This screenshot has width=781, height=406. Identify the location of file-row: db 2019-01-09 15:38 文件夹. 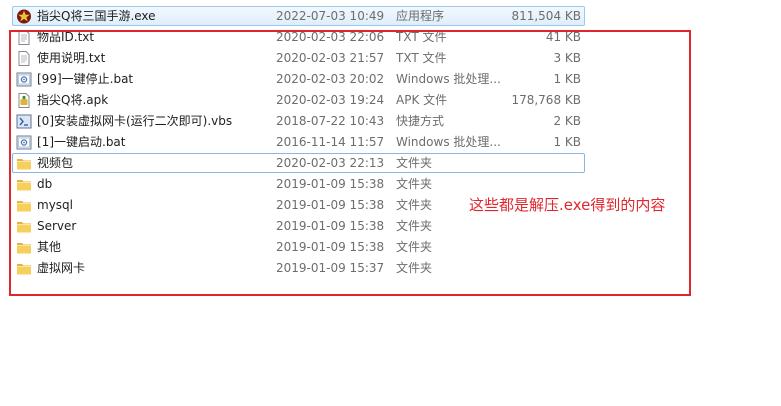
(298, 184).